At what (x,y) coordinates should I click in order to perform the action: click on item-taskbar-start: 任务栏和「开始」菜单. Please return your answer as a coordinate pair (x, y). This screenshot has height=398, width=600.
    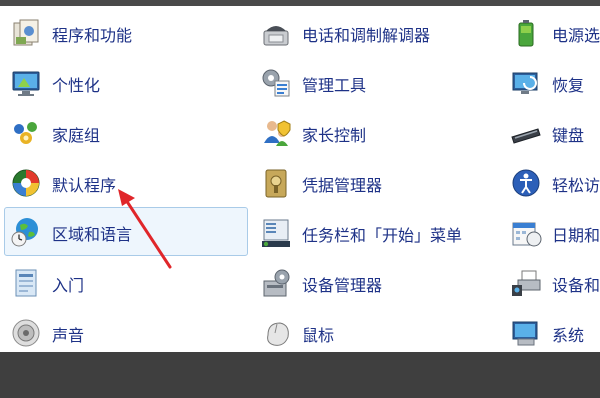
    Looking at the image, I should click on (371, 233).